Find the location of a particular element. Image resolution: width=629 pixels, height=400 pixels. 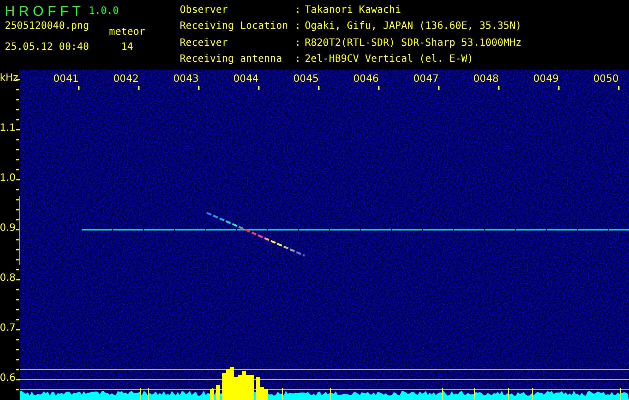

x-tick-label: 0048 is located at coordinates (486, 79).